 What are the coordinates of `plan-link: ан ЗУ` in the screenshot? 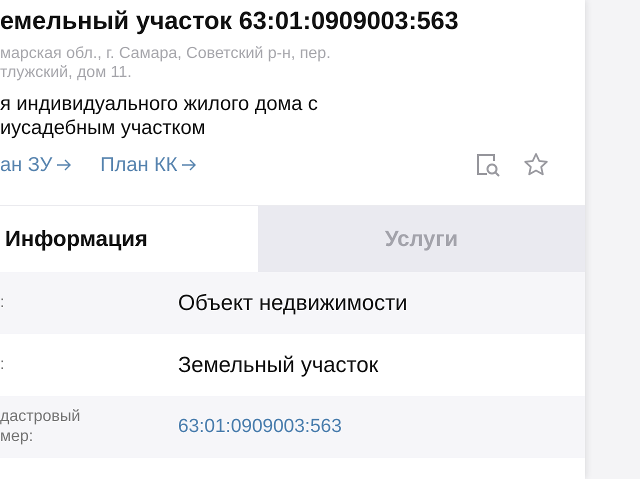 It's located at (36, 165).